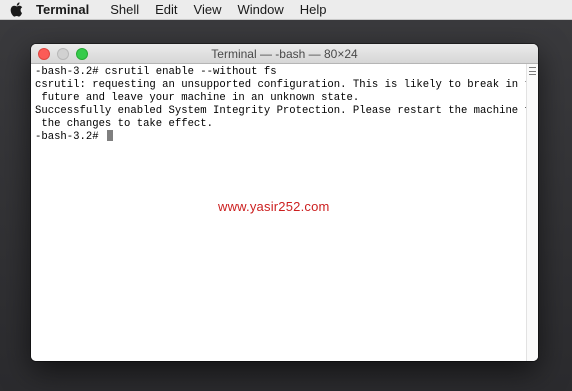 This screenshot has height=391, width=572. Describe the element at coordinates (208, 10) in the screenshot. I see `menu-view: View` at that location.